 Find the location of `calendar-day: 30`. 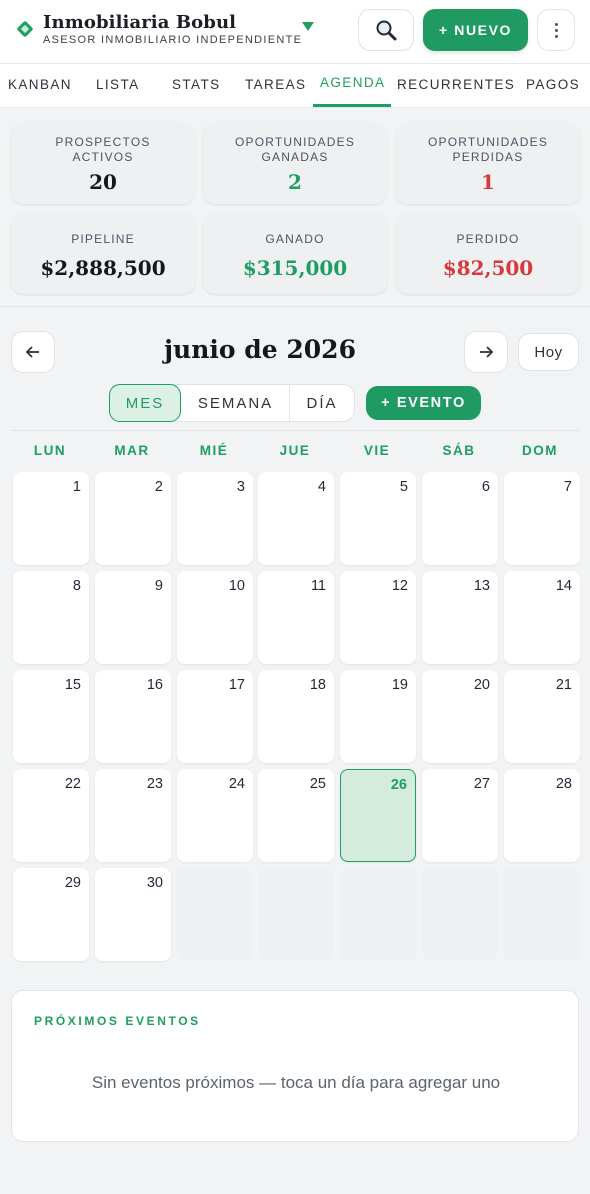

calendar-day: 30 is located at coordinates (133, 914).